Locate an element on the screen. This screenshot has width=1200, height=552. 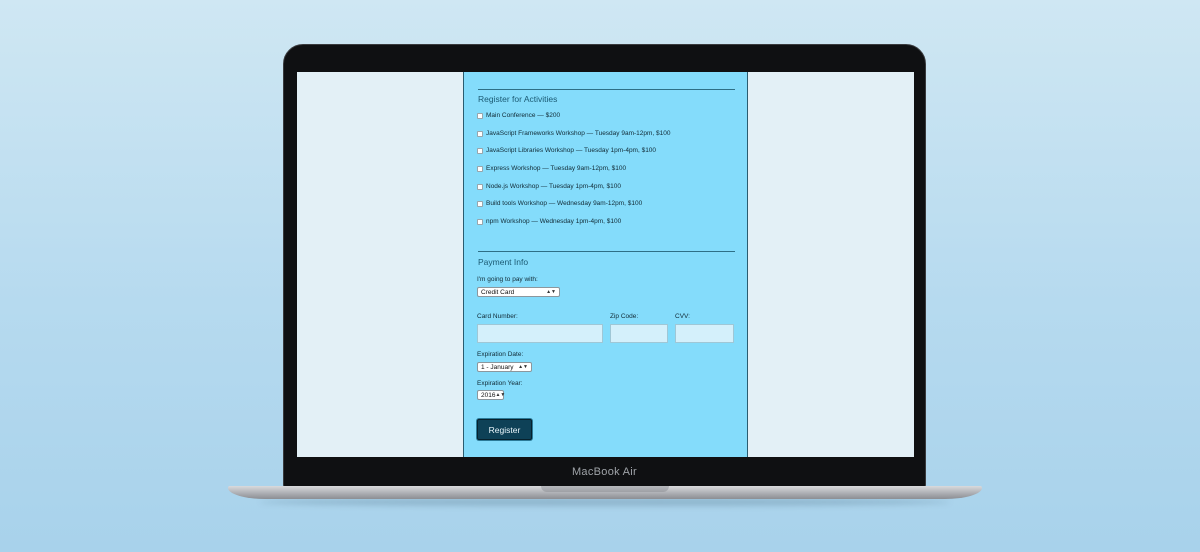
activity-label: npm Workshop — Wednesday 1pm-4pm, $100 is located at coordinates (554, 221).